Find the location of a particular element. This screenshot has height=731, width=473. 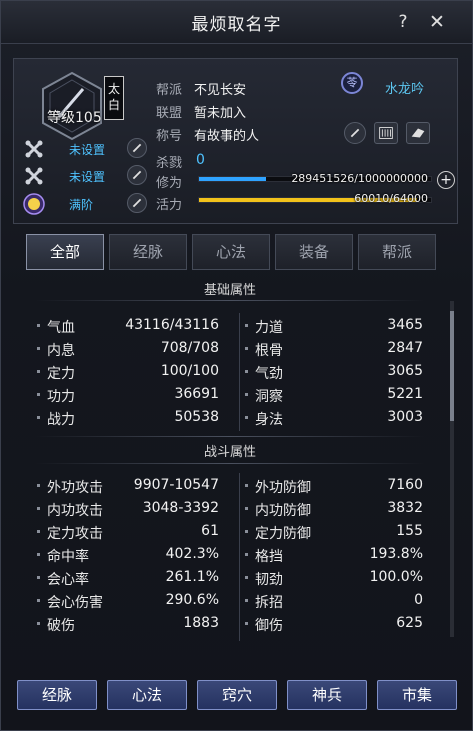

share-icon is located at coordinates (418, 133).